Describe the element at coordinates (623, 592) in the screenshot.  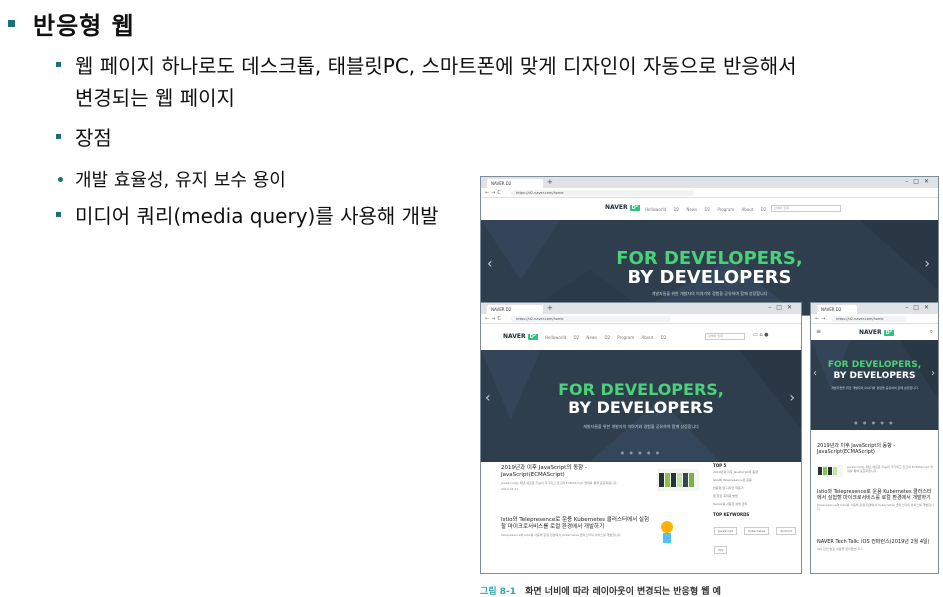
I see `figure-caption-text: 화면 너비에 따라 레이아웃이 변경되는 반응형 웹 예` at that location.